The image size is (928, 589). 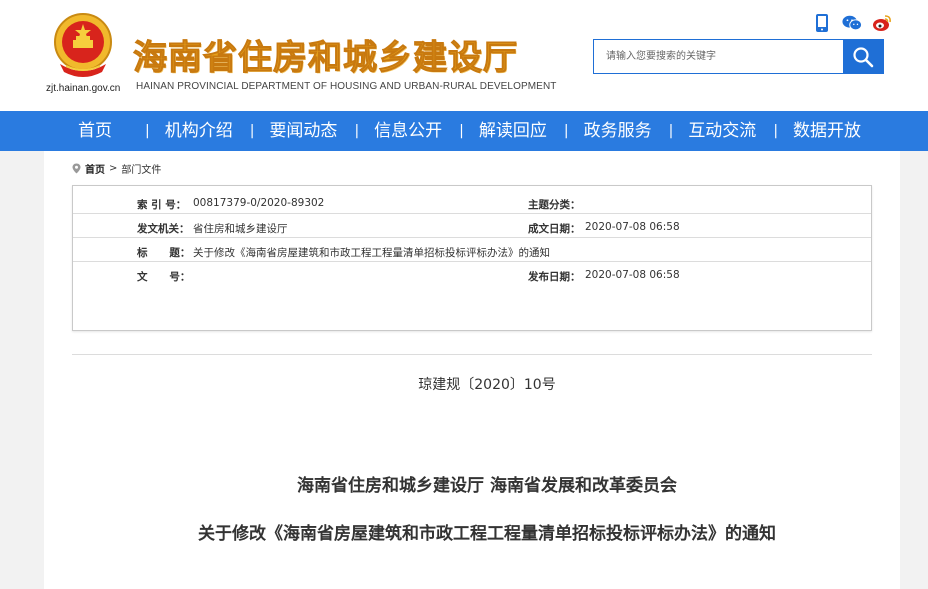 What do you see at coordinates (164, 277) in the screenshot?
I see `docno-label: 文 号：` at bounding box center [164, 277].